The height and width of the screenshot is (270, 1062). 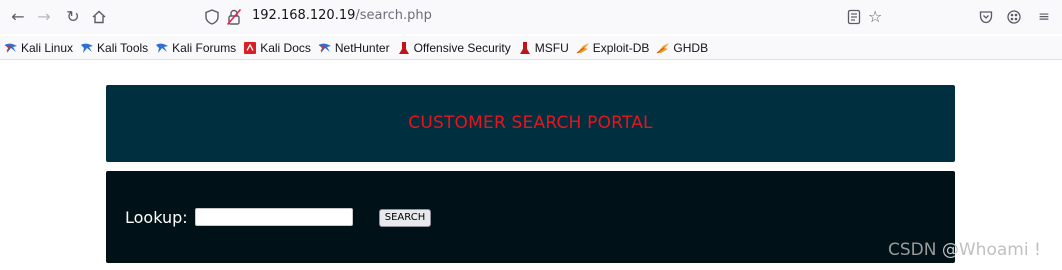 I want to click on url-bar: 192.168.120.19/search.php ☆, so click(x=546, y=17).